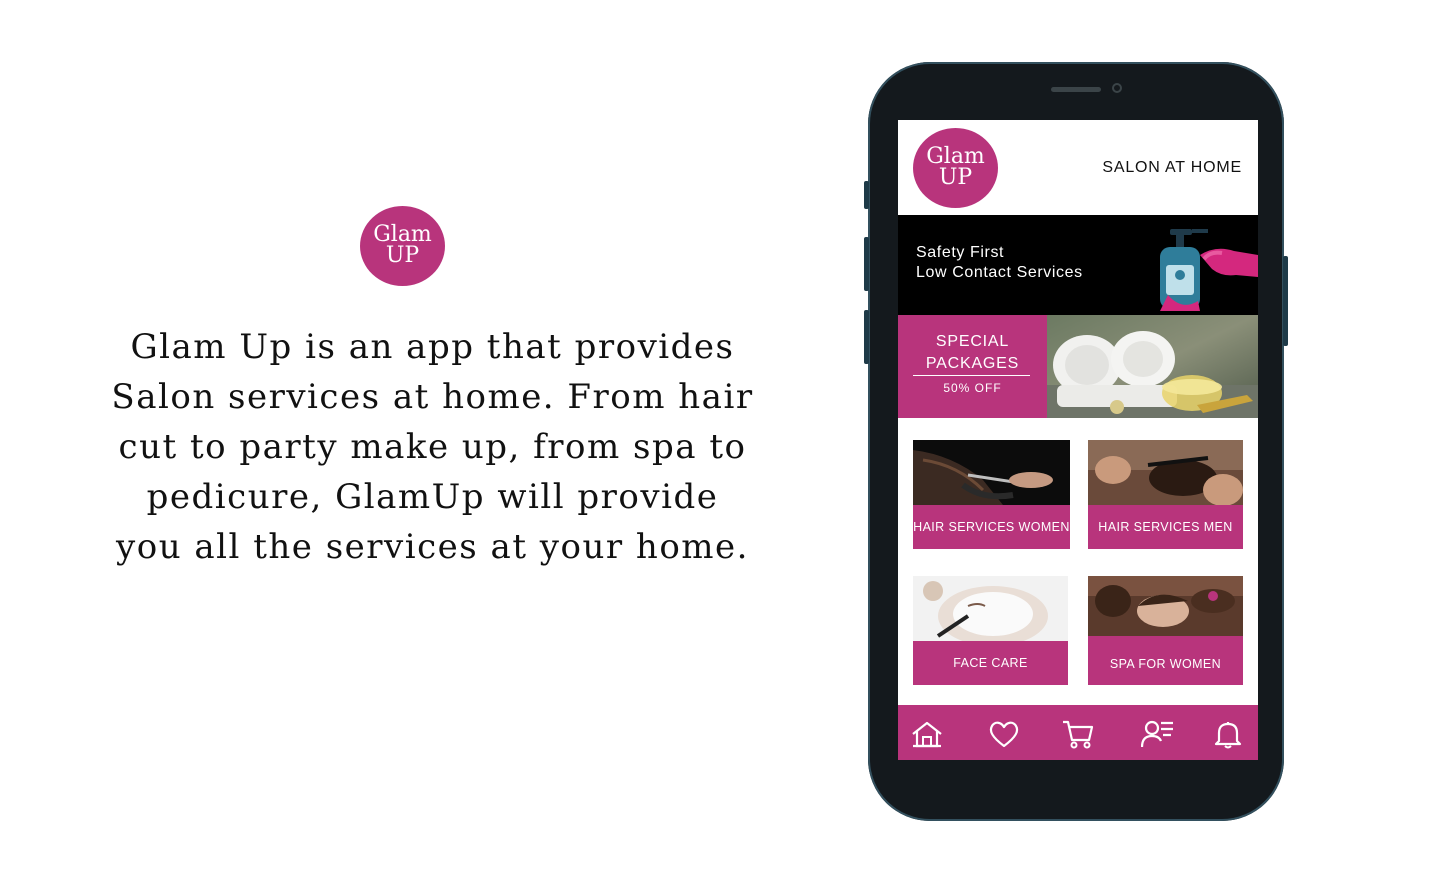 Image resolution: width=1440 pixels, height=893 pixels. I want to click on brand-logo: Glam UP, so click(402, 246).